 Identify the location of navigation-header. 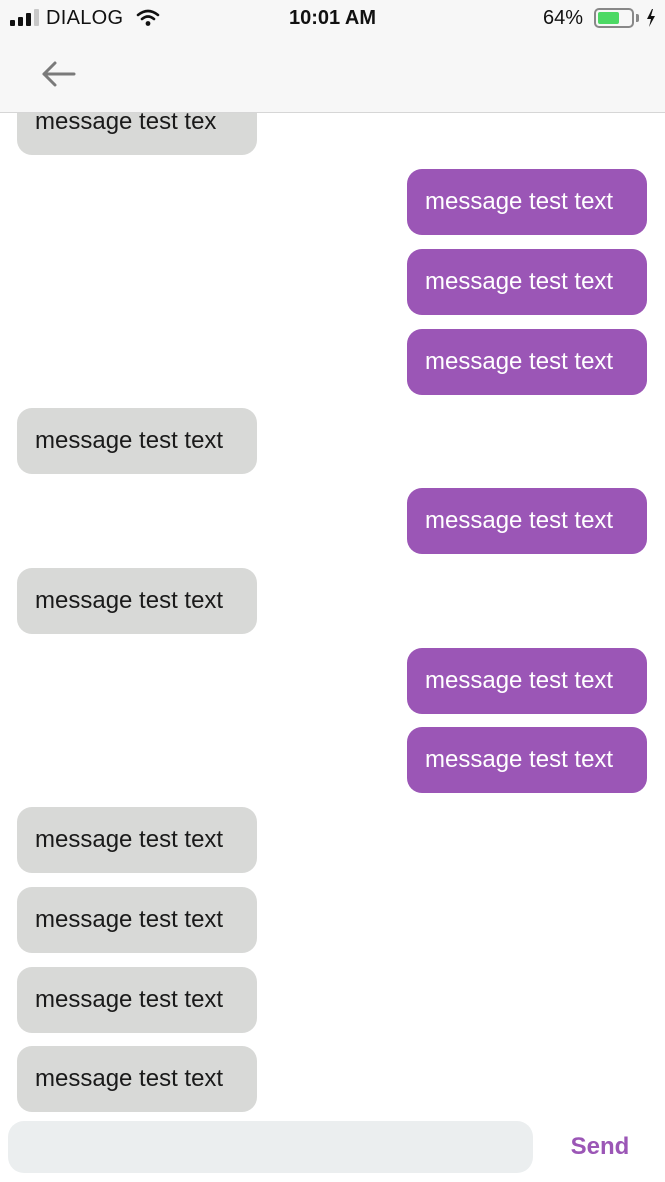
(332, 75).